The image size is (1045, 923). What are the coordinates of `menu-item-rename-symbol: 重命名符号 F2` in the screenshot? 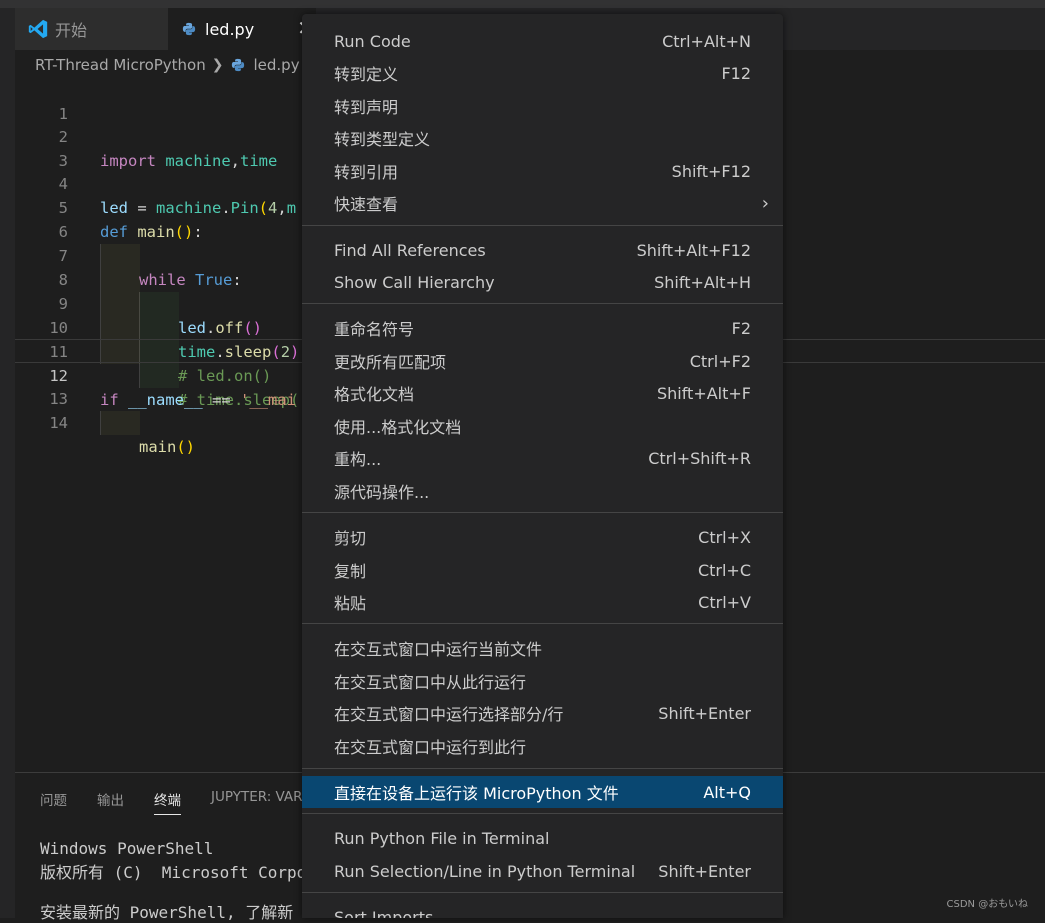 It's located at (542, 328).